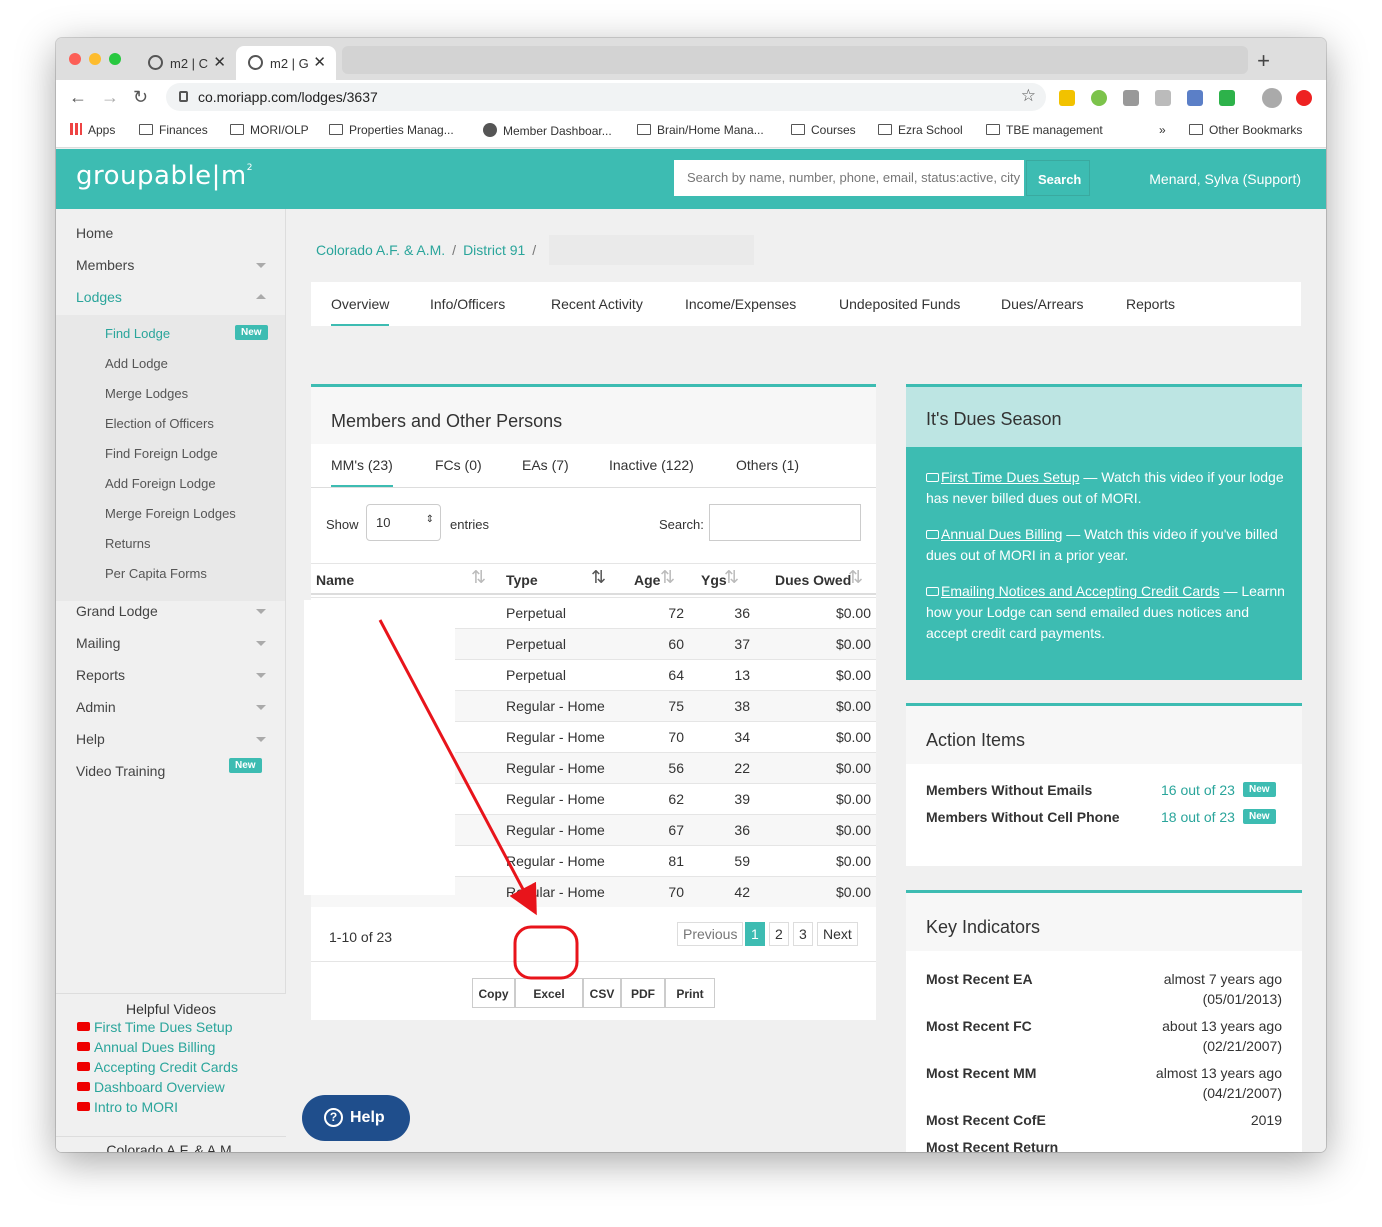 The image size is (1382, 1227). What do you see at coordinates (115, 59) in the screenshot?
I see `zoom-window-icon` at bounding box center [115, 59].